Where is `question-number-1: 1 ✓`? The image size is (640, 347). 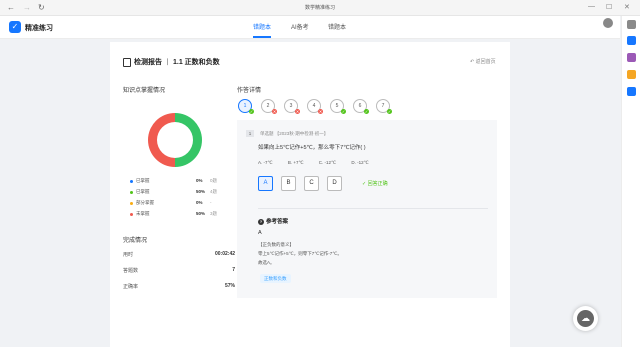 question-number-1: 1 ✓ is located at coordinates (246, 106).